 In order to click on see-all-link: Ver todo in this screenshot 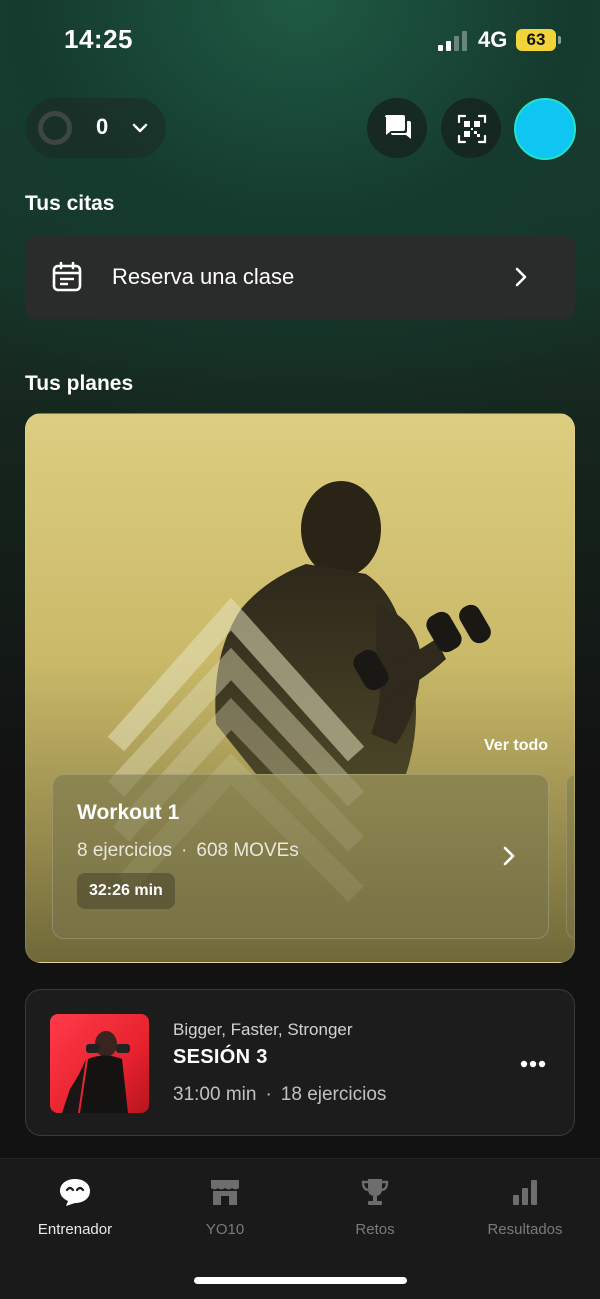, I will do `click(516, 746)`.